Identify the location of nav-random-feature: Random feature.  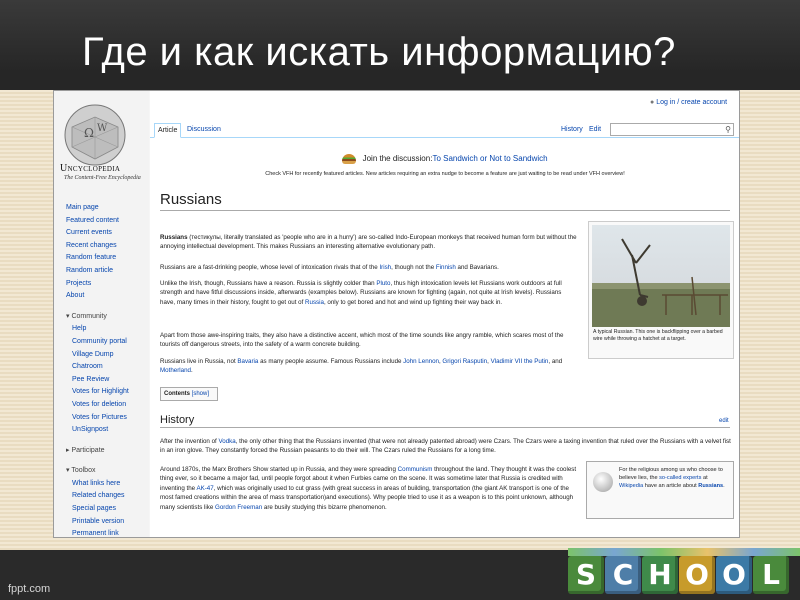
(106, 258).